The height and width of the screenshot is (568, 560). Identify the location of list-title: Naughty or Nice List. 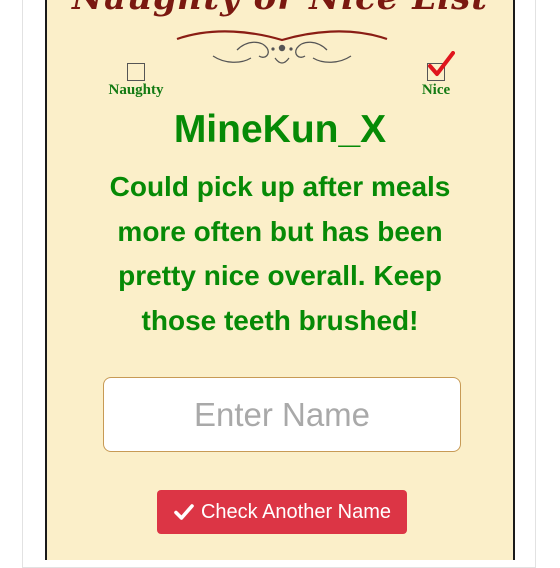
(280, 14).